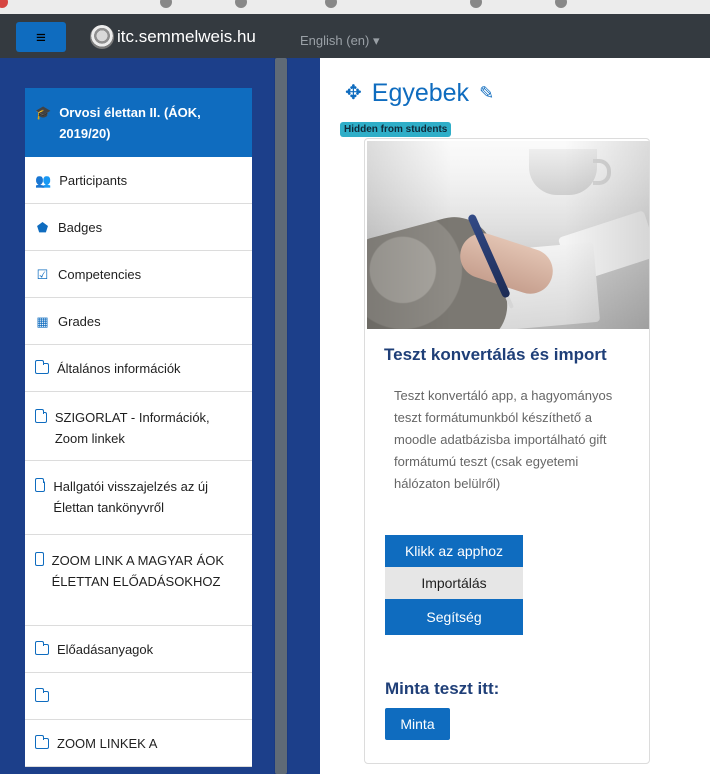 Image resolution: width=710 pixels, height=774 pixels. I want to click on sidebar-item-eloadasanyagok: Előadásanyagok, so click(138, 649).